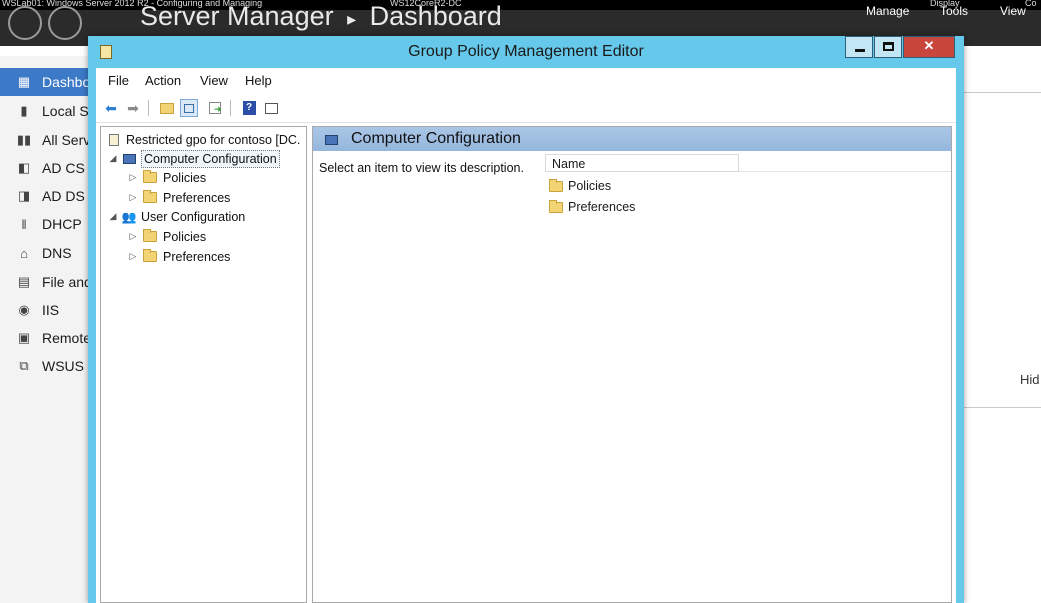 This screenshot has height=603, width=1041. What do you see at coordinates (860, 50) in the screenshot?
I see `minimize-icon` at bounding box center [860, 50].